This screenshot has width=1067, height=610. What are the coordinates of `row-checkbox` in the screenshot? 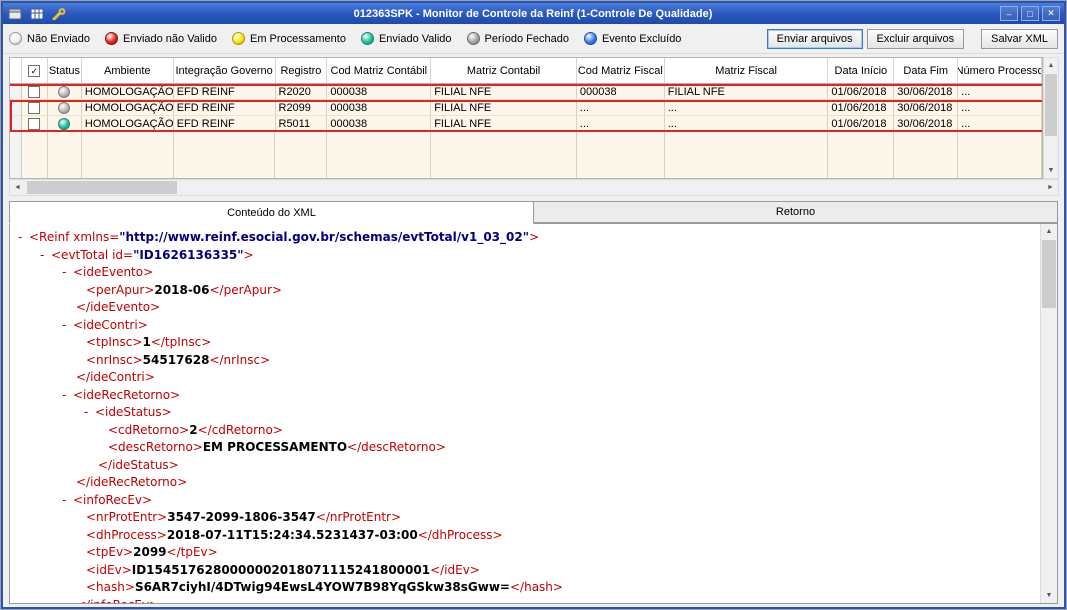 It's located at (34, 91).